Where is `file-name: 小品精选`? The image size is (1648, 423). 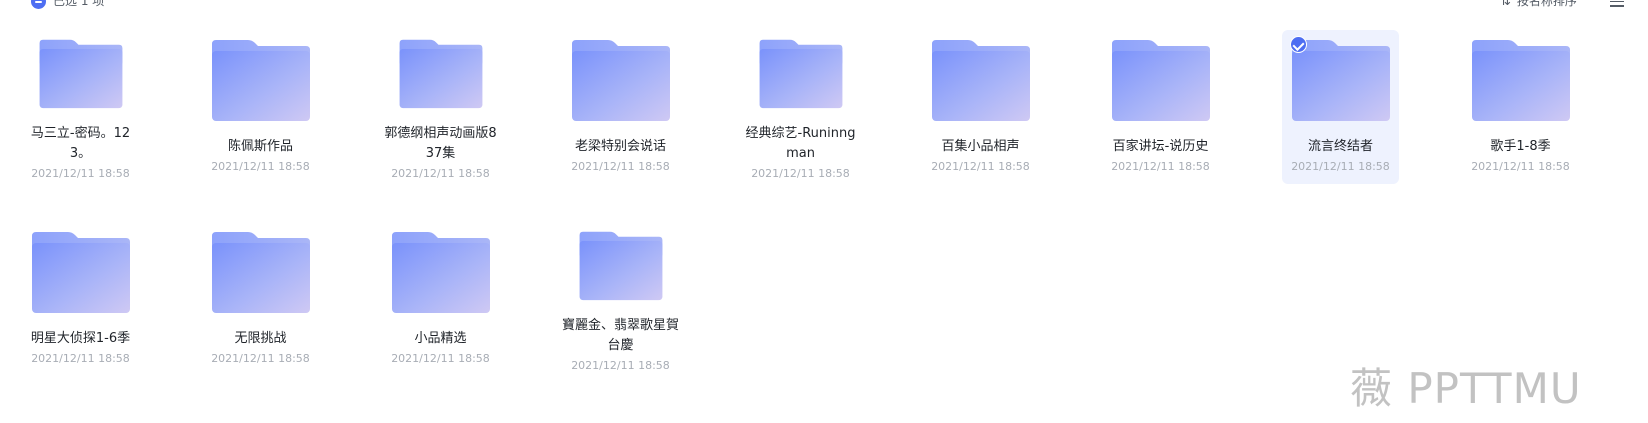
file-name: 小品精选 is located at coordinates (440, 338).